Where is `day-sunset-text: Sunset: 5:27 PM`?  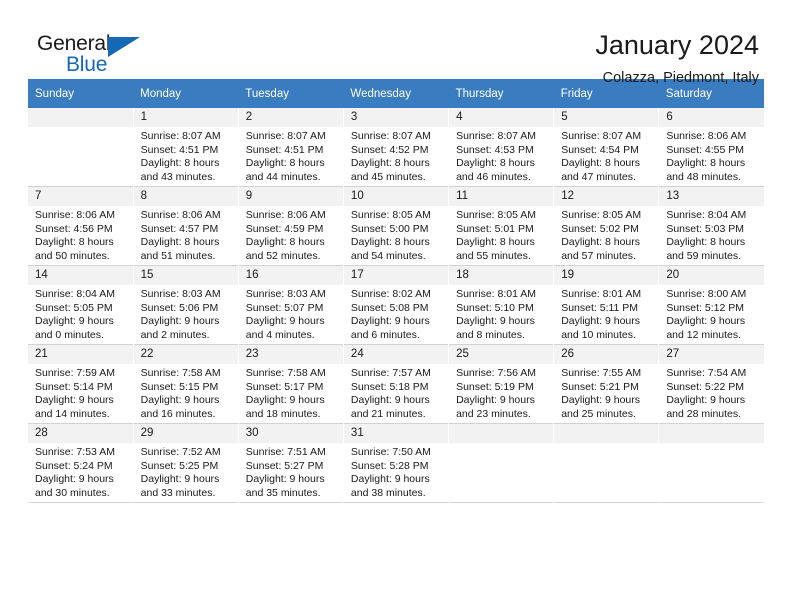
day-sunset-text: Sunset: 5:27 PM is located at coordinates (284, 465).